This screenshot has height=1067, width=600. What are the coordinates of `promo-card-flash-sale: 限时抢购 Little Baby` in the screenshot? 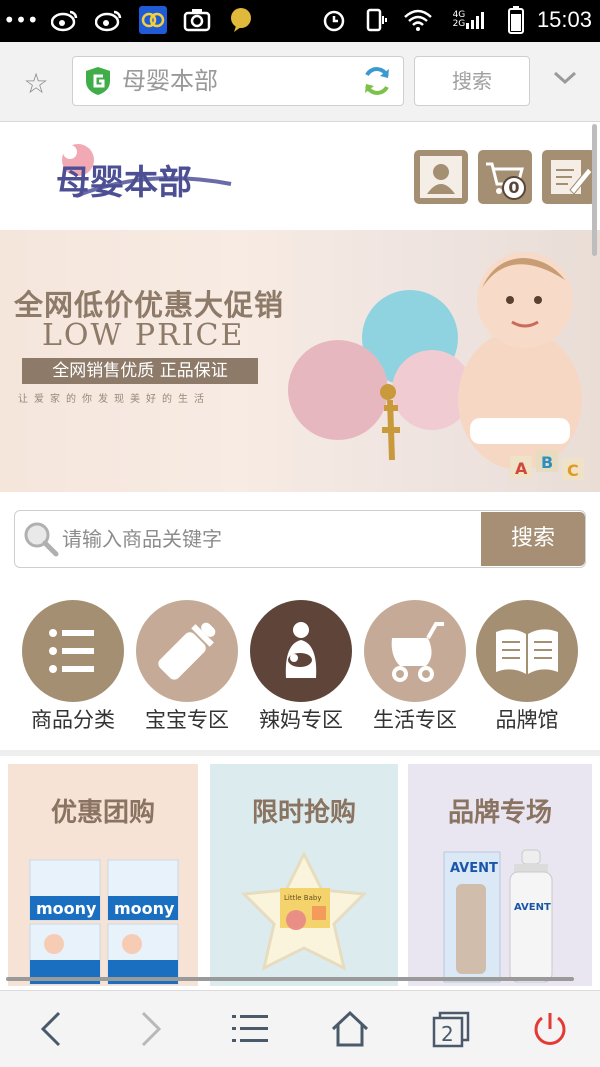 It's located at (304, 875).